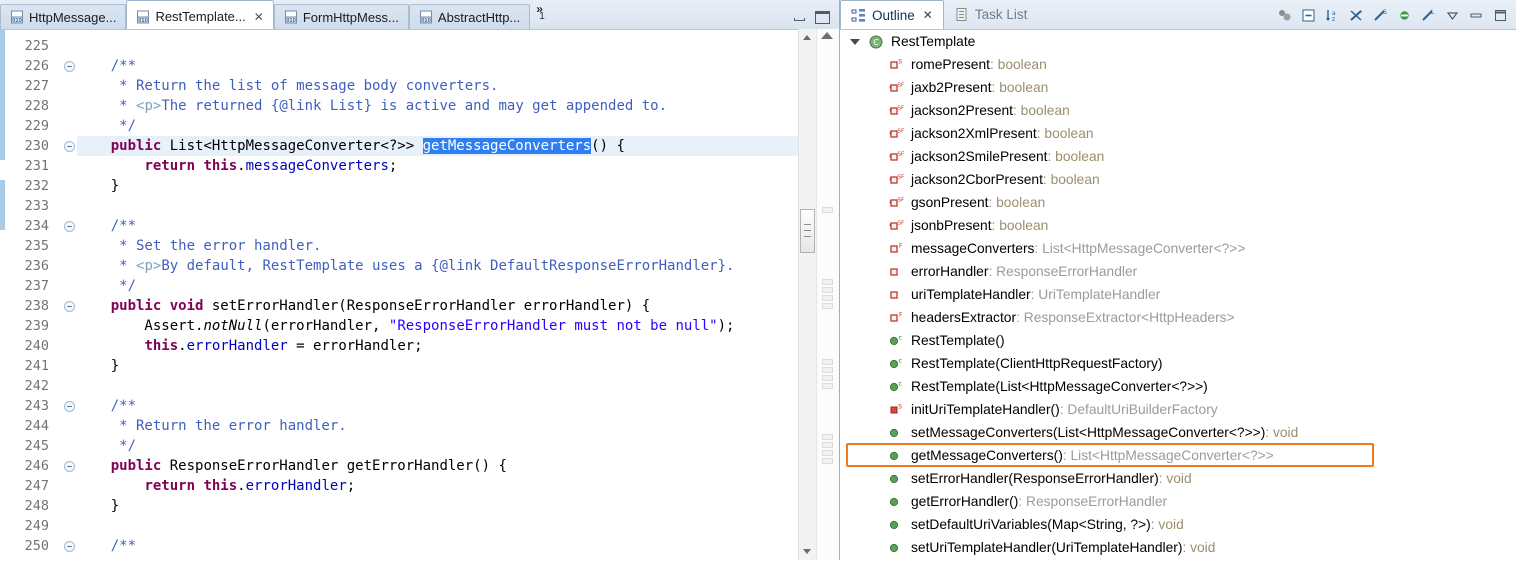 The width and height of the screenshot is (1516, 561). I want to click on outline-tab-bar: Outline ✕ Task List az S L, so click(1178, 15).